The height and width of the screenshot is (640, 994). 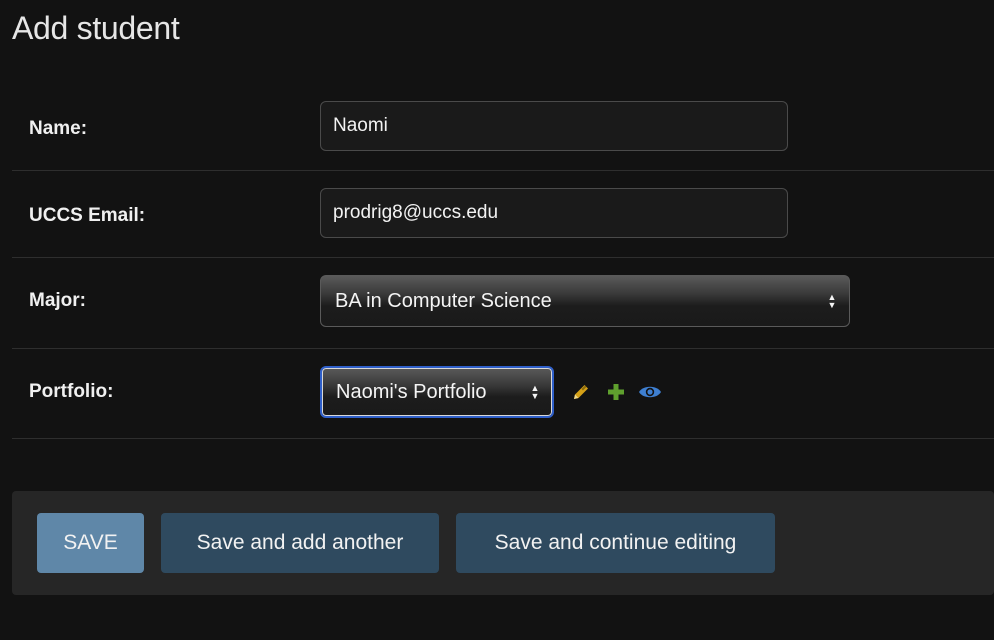 I want to click on portfolio-label: Portfolio:, so click(x=71, y=391).